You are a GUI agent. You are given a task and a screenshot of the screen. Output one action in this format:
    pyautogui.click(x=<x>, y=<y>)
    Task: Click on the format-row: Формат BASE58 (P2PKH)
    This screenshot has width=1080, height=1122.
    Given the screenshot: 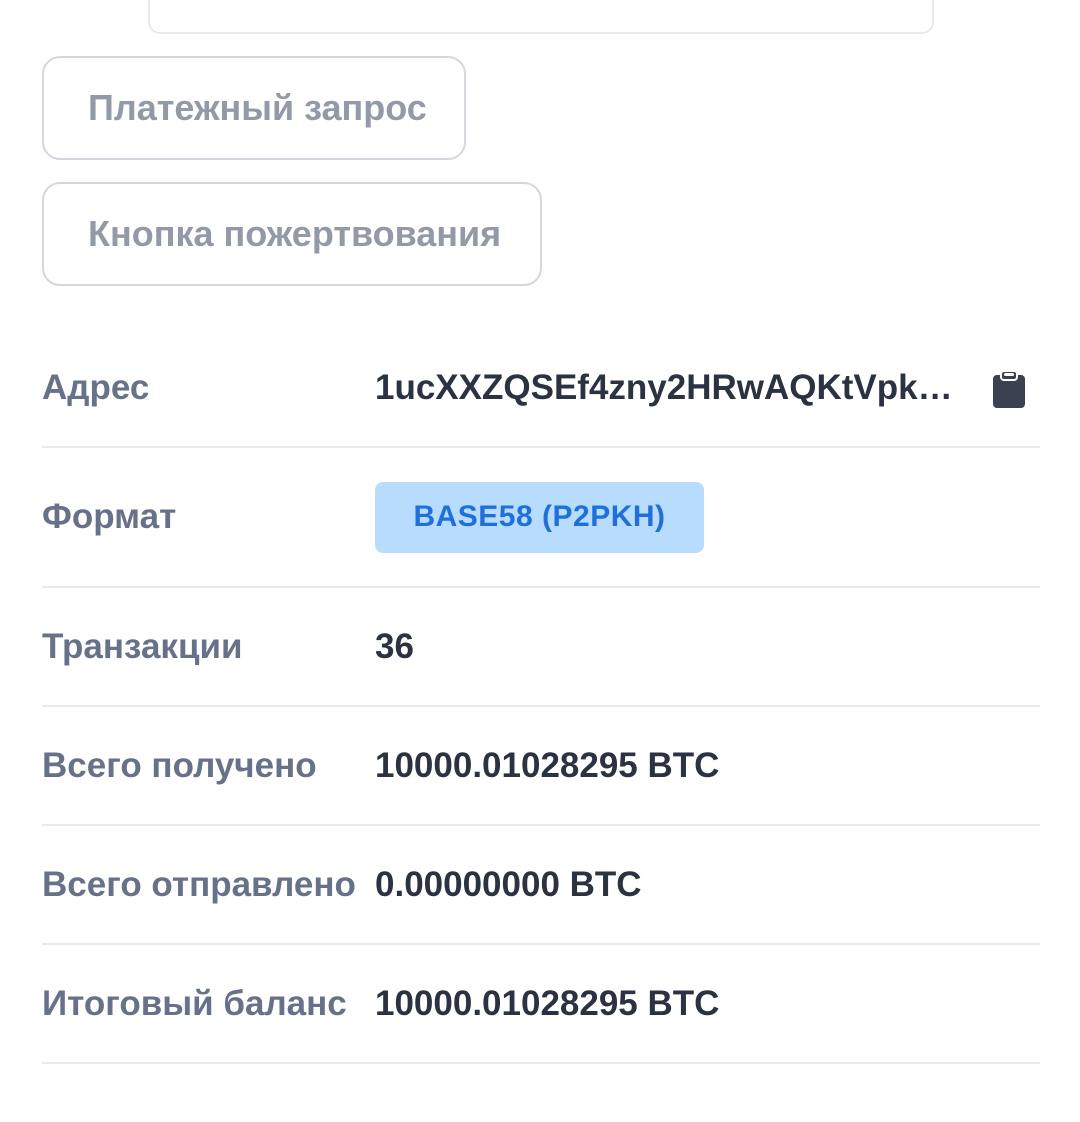 What is the action you would take?
    pyautogui.click(x=541, y=518)
    